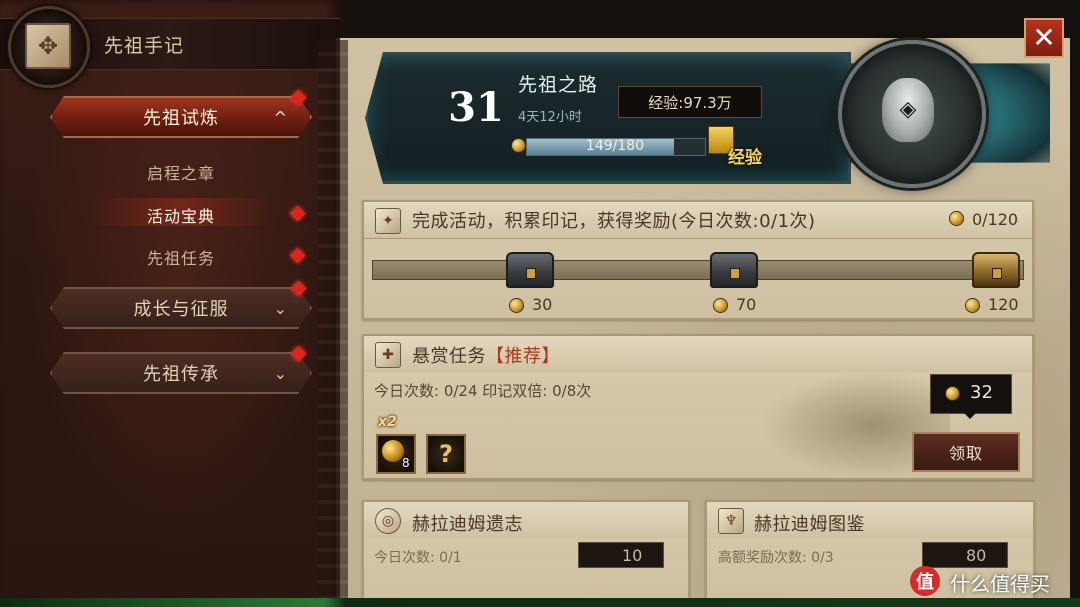 The height and width of the screenshot is (607, 1080). What do you see at coordinates (406, 463) in the screenshot?
I see `item-count: 8` at bounding box center [406, 463].